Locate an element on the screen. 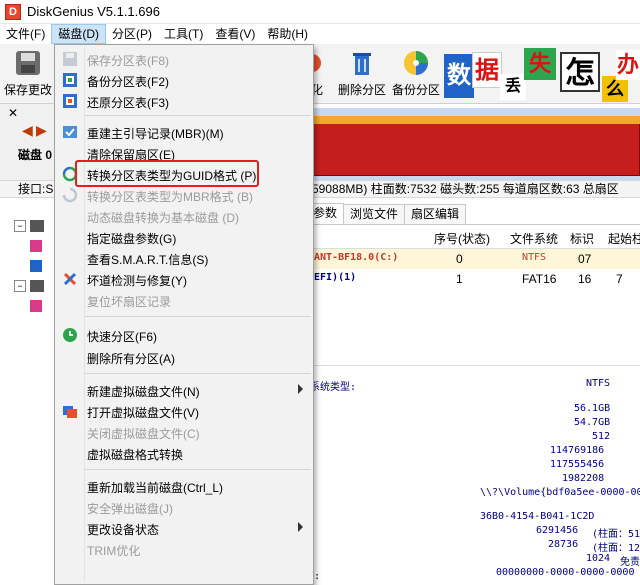 This screenshot has width=640, height=585. submenu-arrow-icon is located at coordinates (300, 389).